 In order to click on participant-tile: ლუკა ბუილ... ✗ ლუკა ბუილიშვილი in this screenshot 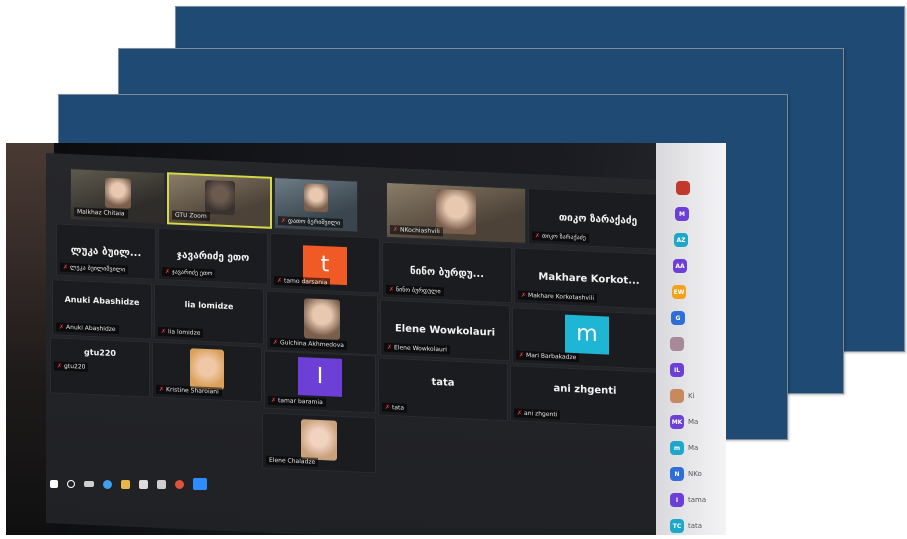, I will do `click(106, 251)`.